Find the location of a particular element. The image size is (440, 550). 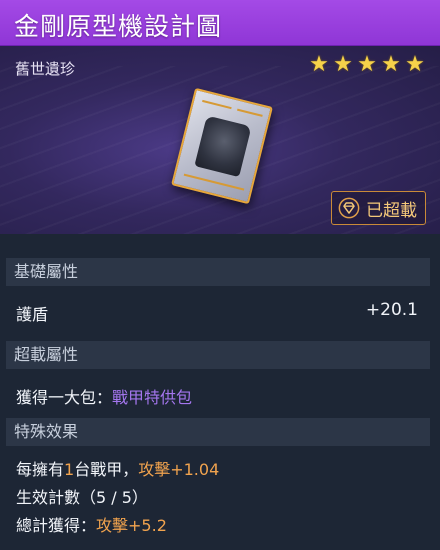

shield-stat-label: 護盾 is located at coordinates (32, 314).